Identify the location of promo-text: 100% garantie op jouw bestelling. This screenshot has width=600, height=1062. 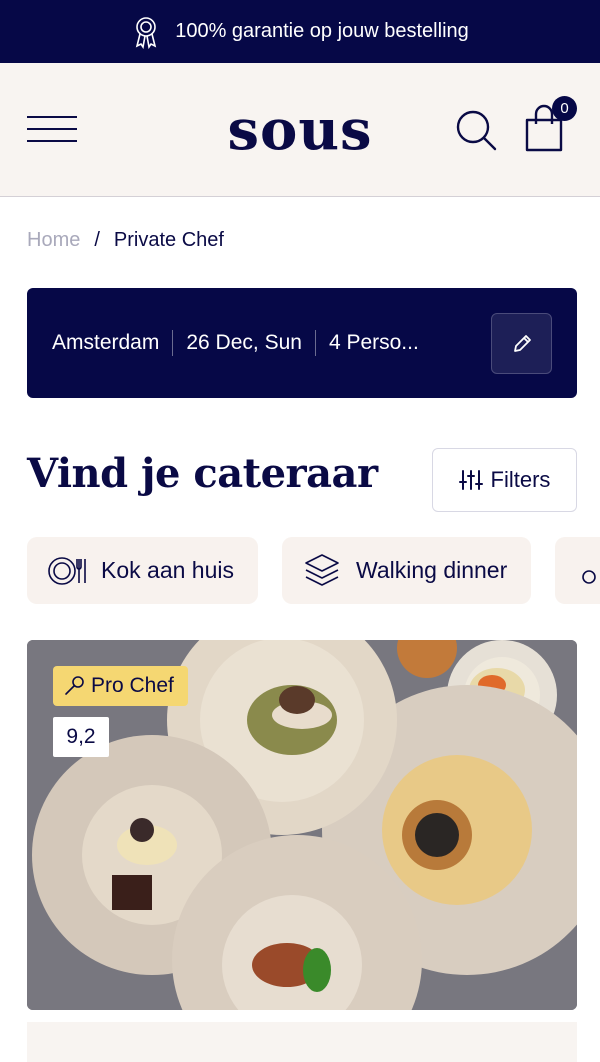
(322, 31).